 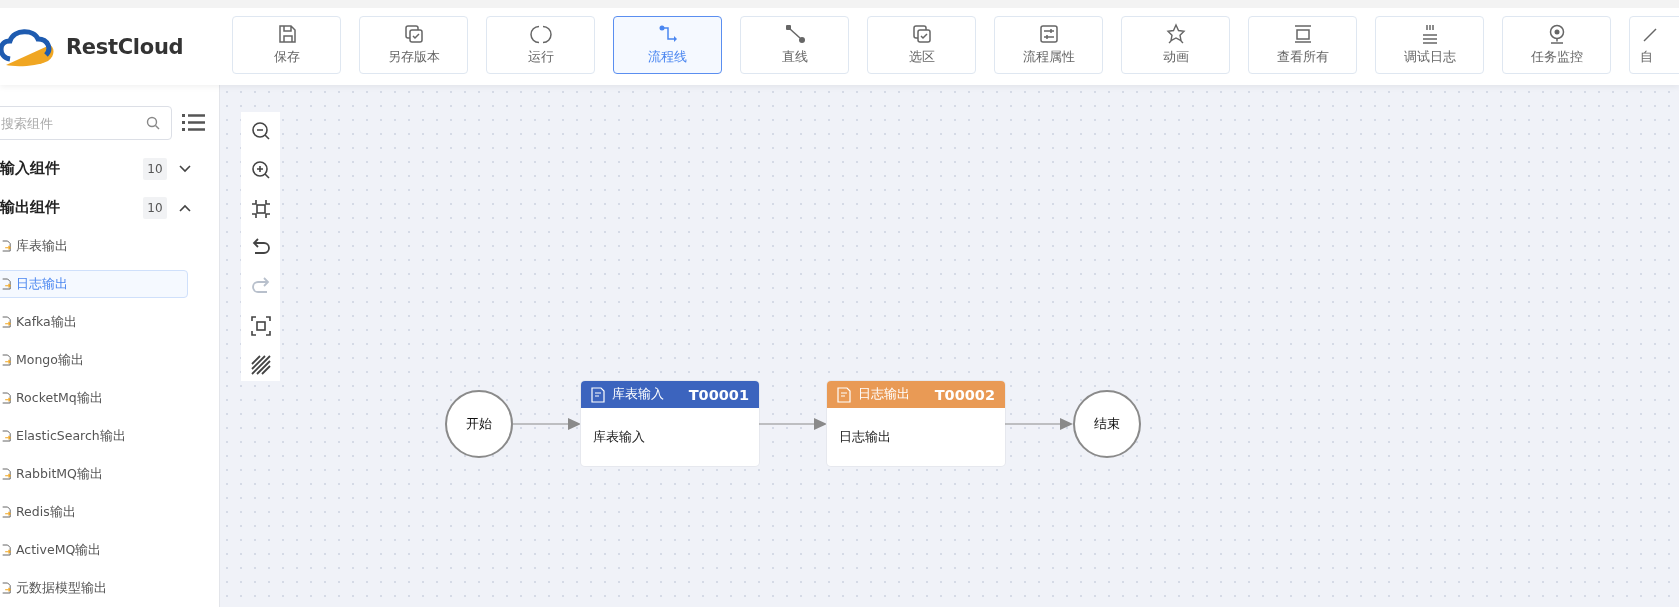 What do you see at coordinates (884, 394) in the screenshot?
I see `node-title: 日志输出` at bounding box center [884, 394].